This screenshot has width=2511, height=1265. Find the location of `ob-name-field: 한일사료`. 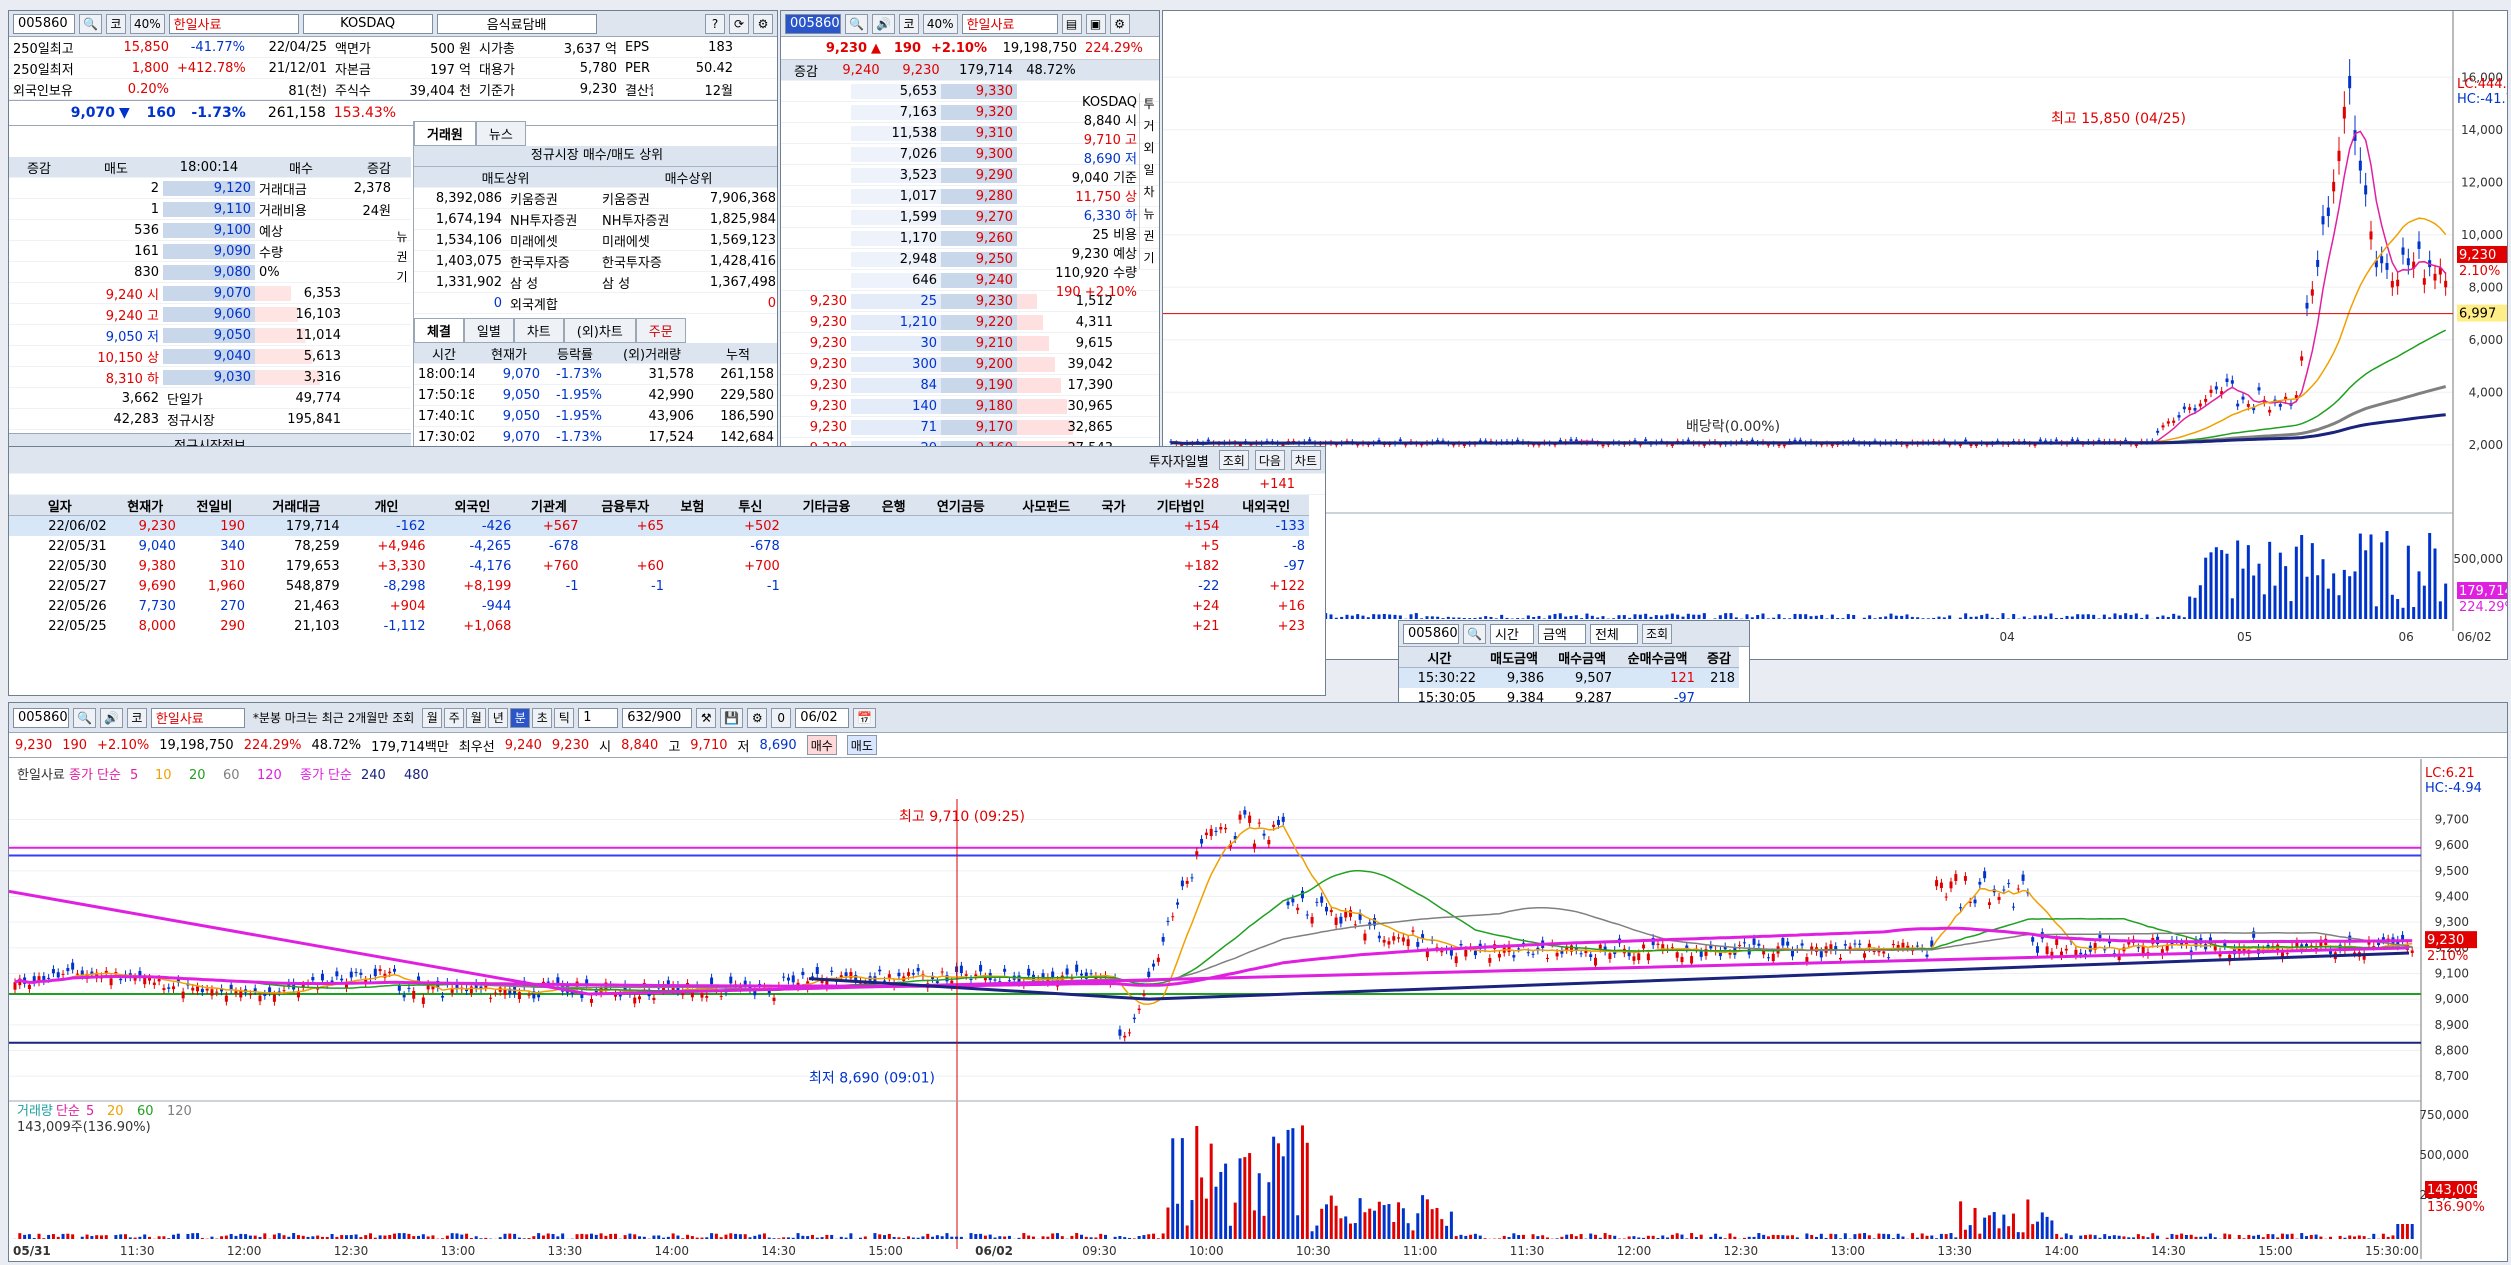

ob-name-field: 한일사료 is located at coordinates (1009, 23).